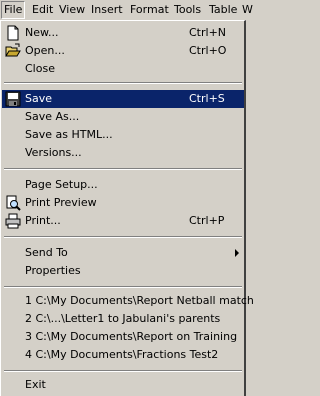 The image size is (320, 396). What do you see at coordinates (35, 384) in the screenshot?
I see `exit-label: Exit` at bounding box center [35, 384].